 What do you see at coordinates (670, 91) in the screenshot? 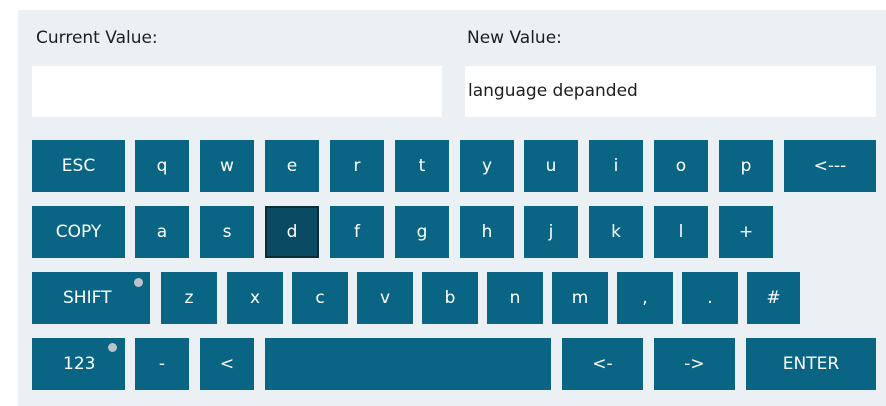
I see `new-value-field: language depanded` at bounding box center [670, 91].